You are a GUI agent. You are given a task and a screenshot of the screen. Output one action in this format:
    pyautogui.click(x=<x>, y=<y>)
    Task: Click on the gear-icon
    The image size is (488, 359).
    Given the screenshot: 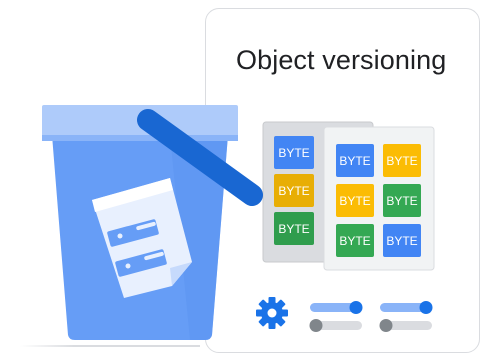 What is the action you would take?
    pyautogui.click(x=272, y=313)
    